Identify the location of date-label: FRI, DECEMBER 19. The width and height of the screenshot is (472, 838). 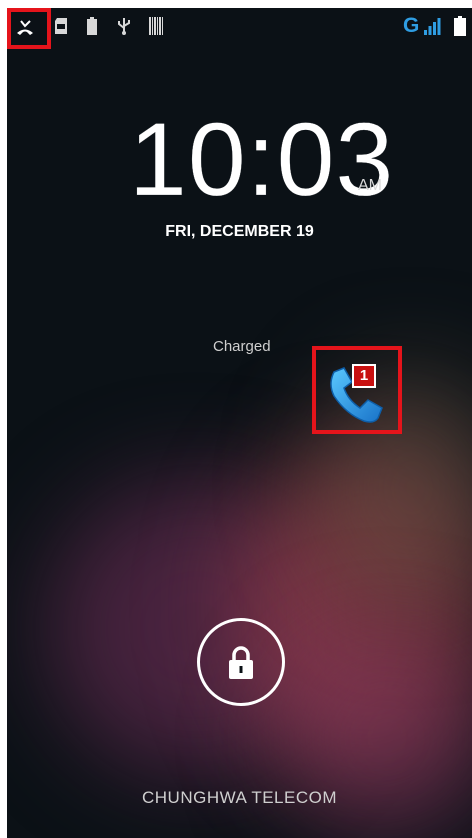
(239, 231).